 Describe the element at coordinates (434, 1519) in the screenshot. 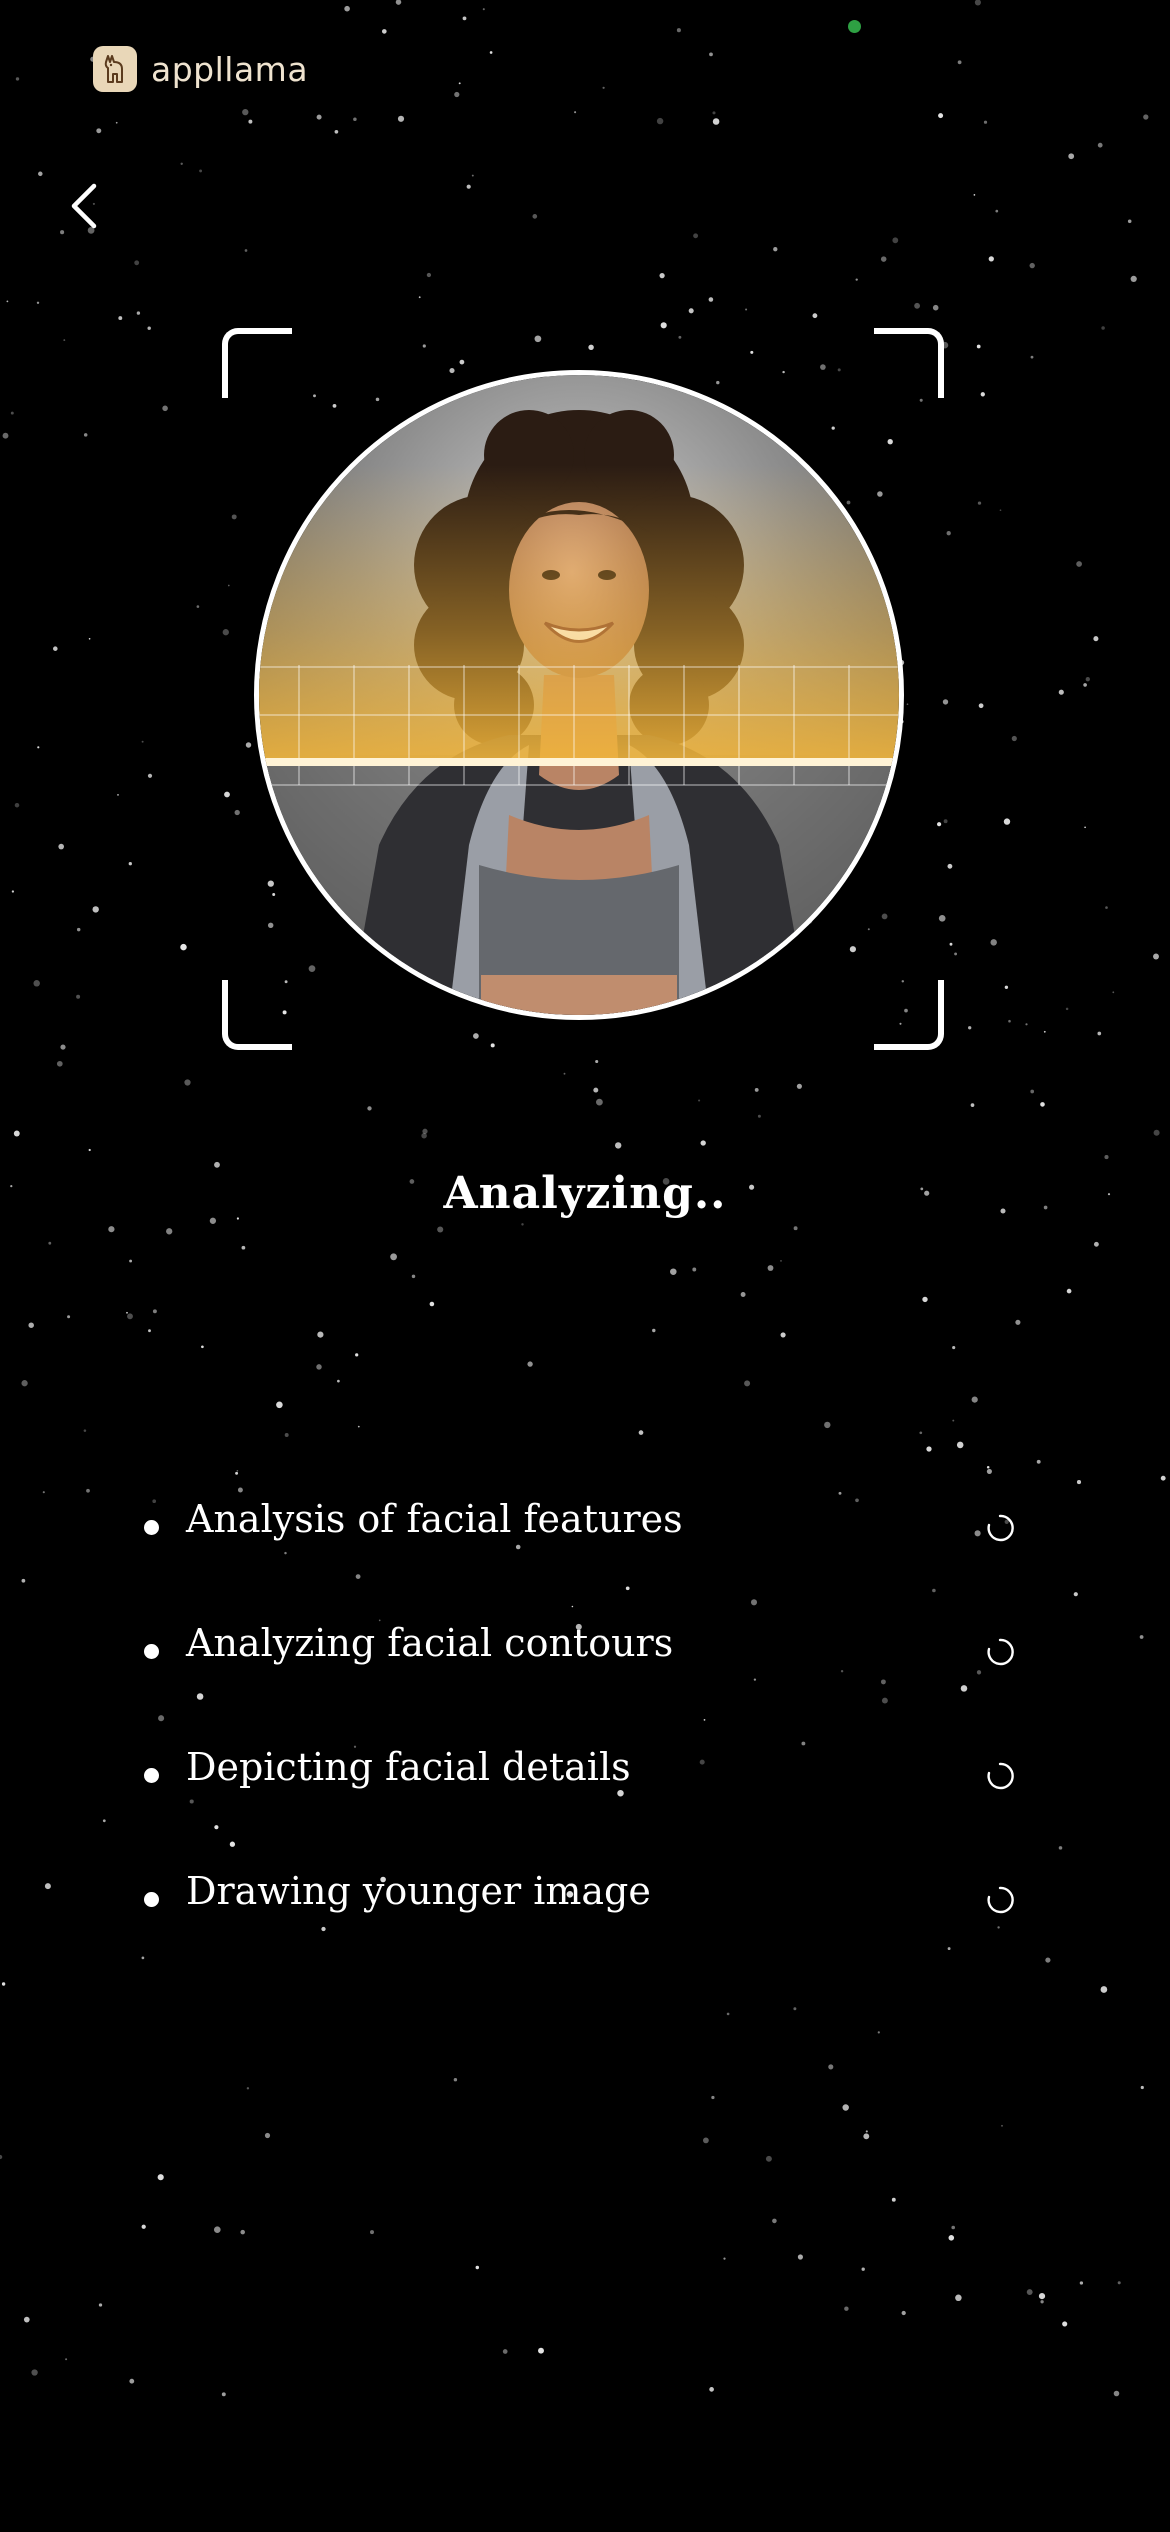

I see `step-label: Analysis of facial features` at that location.